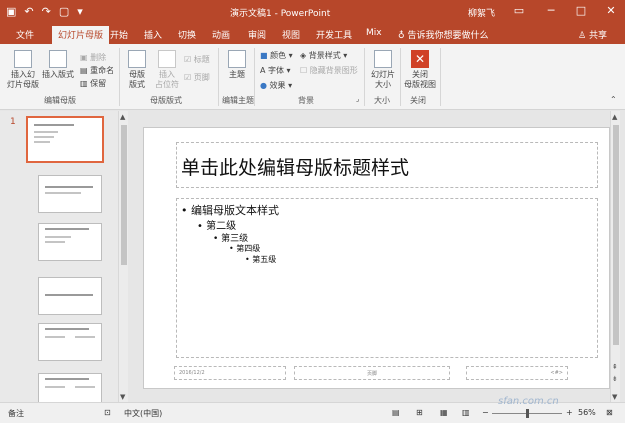 The height and width of the screenshot is (423, 625). I want to click on title-bar: ▣ ↶ ↷ ▢ ▾ 演示文稿1 - PowerPoint 柳絮飞 ▭ ─ □ ✕, so click(312, 12).